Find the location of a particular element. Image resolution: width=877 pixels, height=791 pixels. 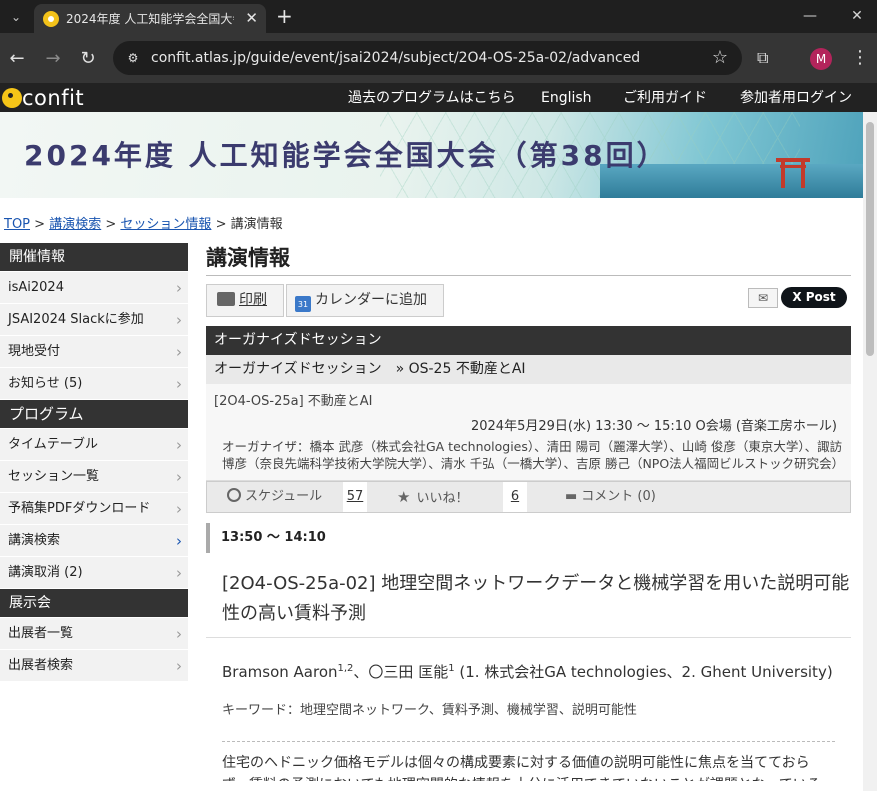

sidebar-item-timetable: タイムテーブル › is located at coordinates (94, 445).